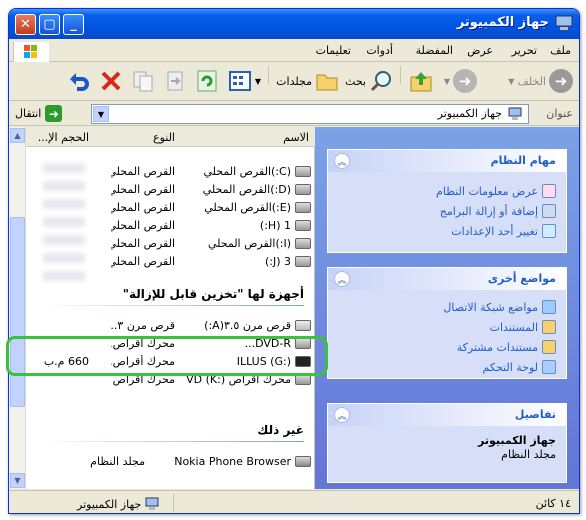 This screenshot has height=520, width=586. What do you see at coordinates (510, 367) in the screenshot?
I see `place-label: لوحة التحكم` at bounding box center [510, 367].